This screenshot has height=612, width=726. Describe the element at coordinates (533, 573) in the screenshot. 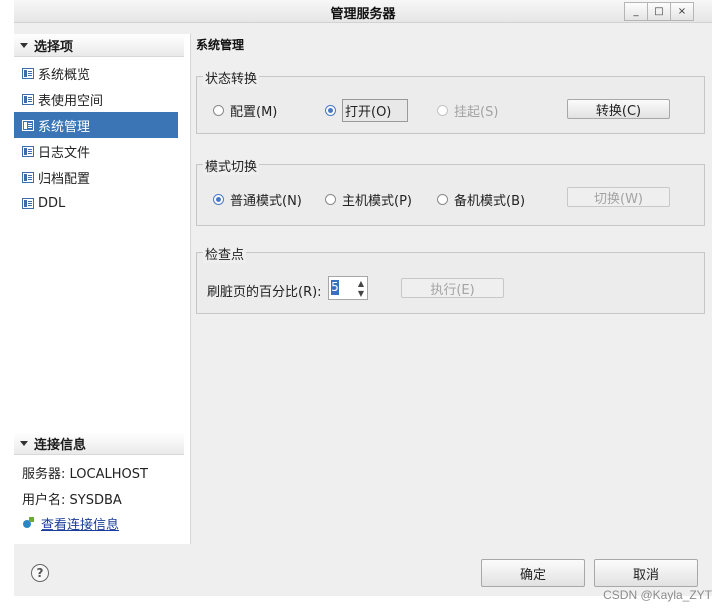

I see `ok-button: 确定` at that location.